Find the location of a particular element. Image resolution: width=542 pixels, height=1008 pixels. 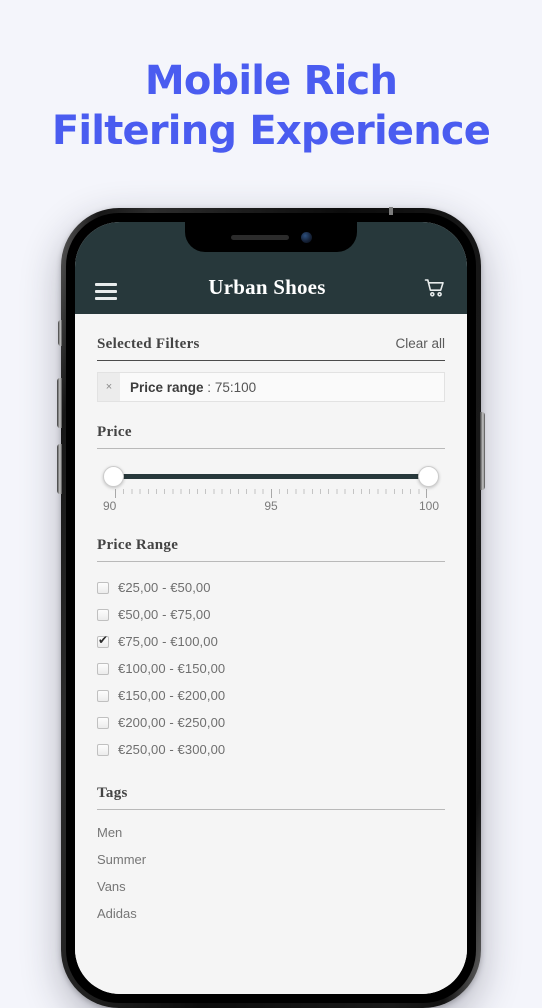

checkbox-checked-icon is located at coordinates (103, 640).